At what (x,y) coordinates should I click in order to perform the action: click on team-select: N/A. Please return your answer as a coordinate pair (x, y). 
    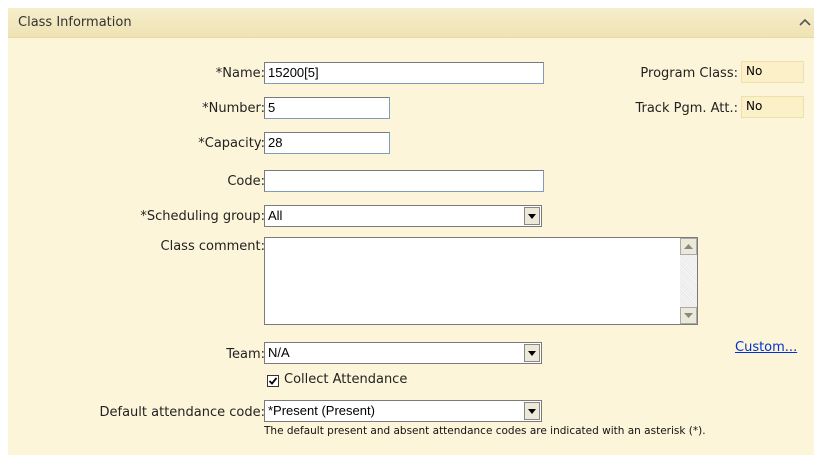
    Looking at the image, I should click on (403, 353).